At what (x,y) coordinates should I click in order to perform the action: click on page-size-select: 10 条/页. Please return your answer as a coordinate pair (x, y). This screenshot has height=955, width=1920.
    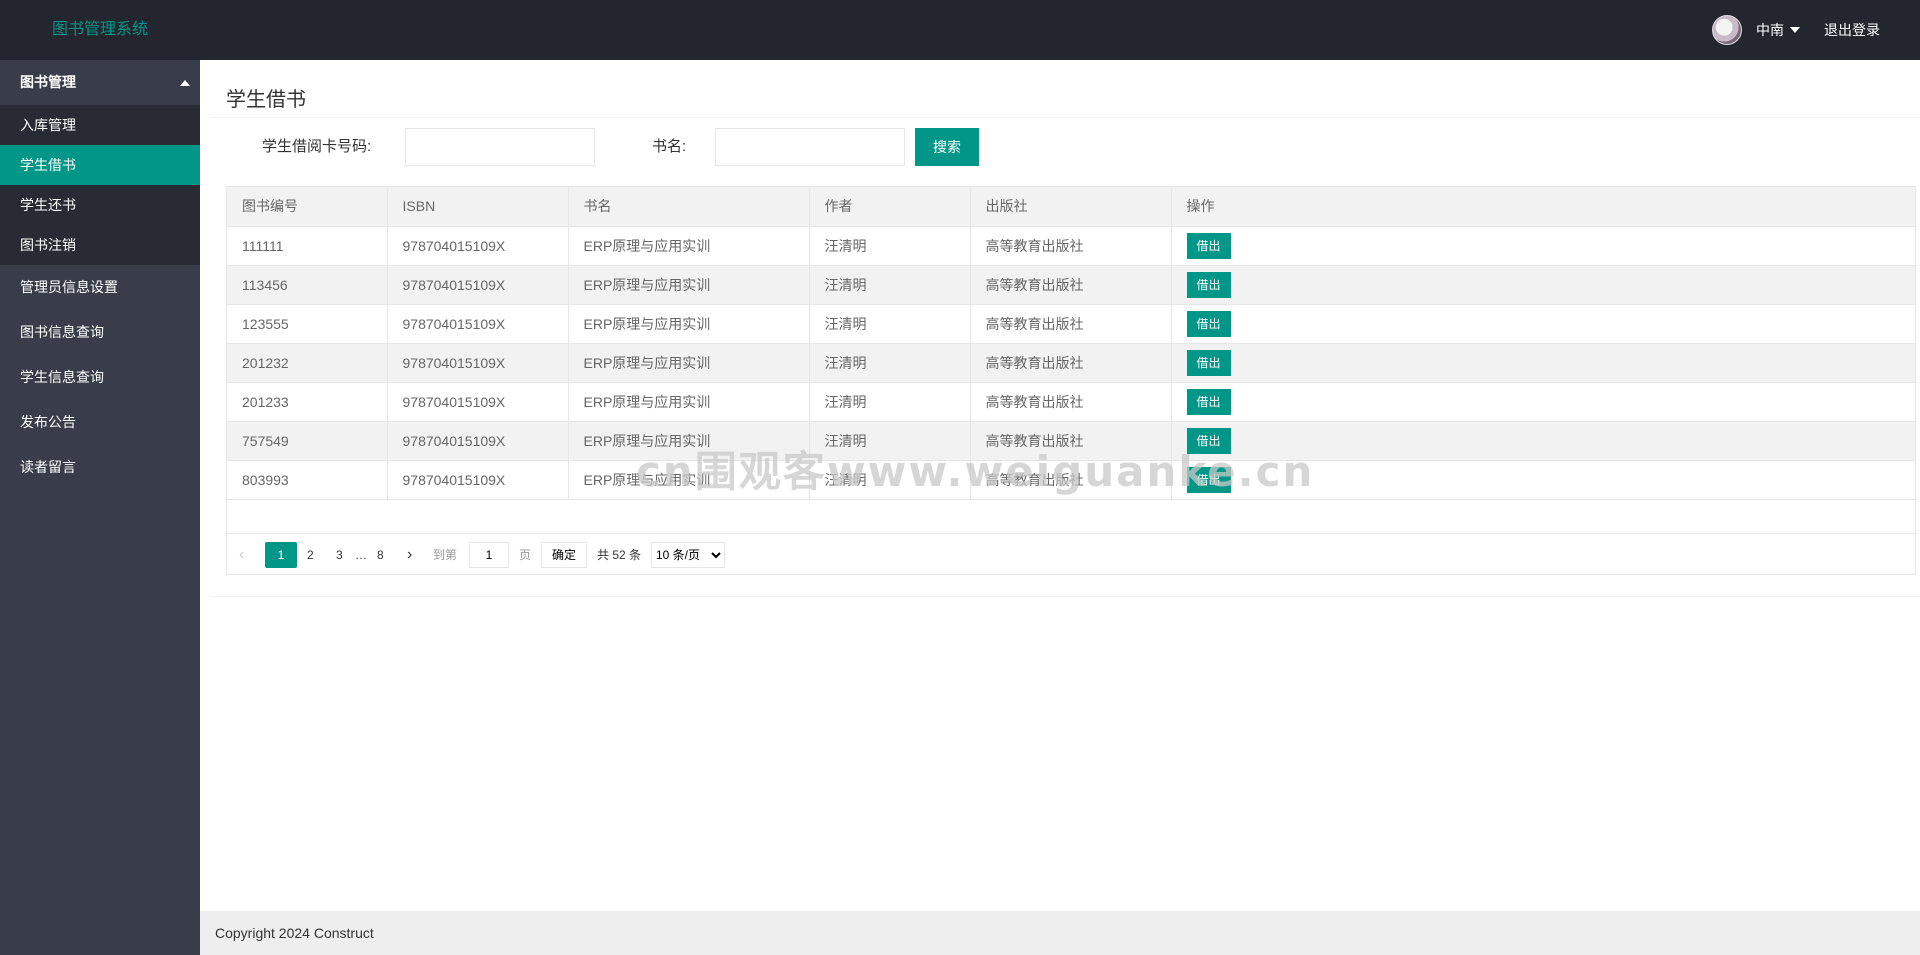
    Looking at the image, I should click on (688, 554).